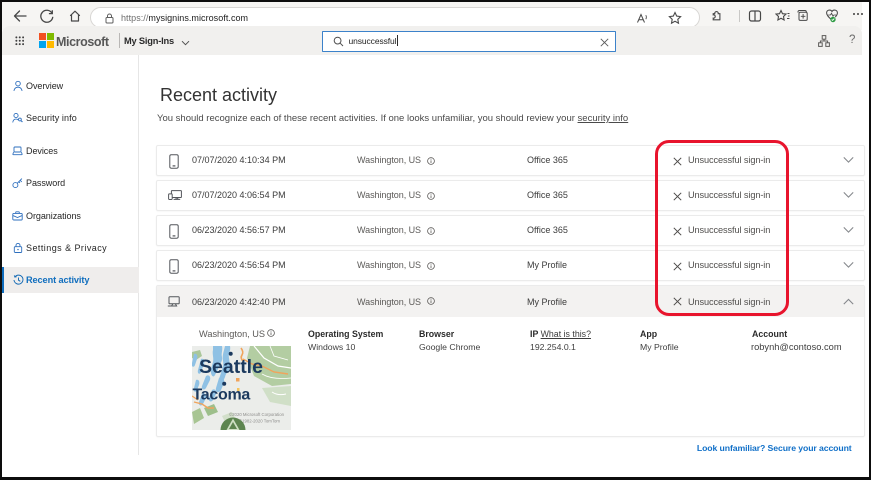 Image resolution: width=871 pixels, height=480 pixels. What do you see at coordinates (222, 394) in the screenshot?
I see `svg-text: Tacoma` at bounding box center [222, 394].